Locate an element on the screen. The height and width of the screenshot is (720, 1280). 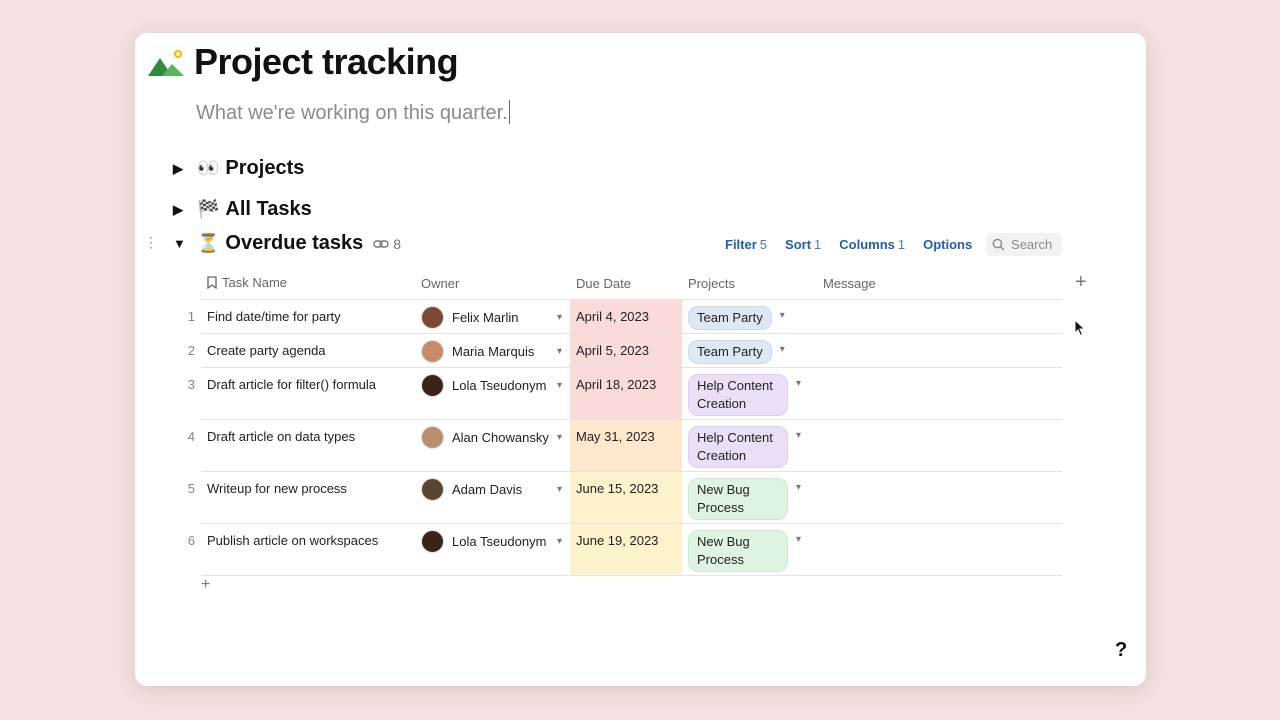
section-projects-label: Projects is located at coordinates (265, 168).